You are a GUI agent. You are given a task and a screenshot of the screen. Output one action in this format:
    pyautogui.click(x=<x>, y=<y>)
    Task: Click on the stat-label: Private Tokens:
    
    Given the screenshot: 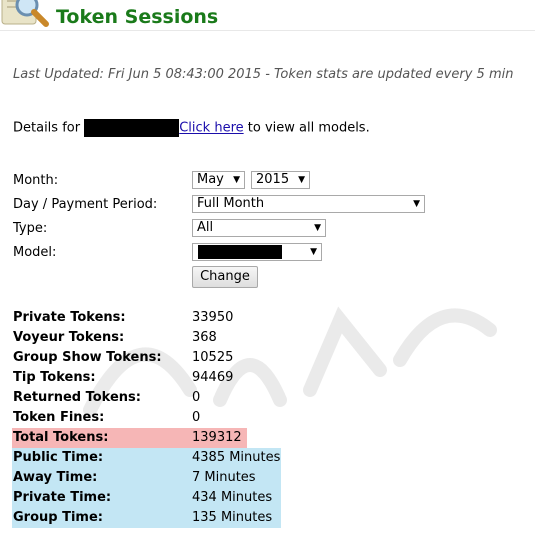 What is the action you would take?
    pyautogui.click(x=69, y=317)
    